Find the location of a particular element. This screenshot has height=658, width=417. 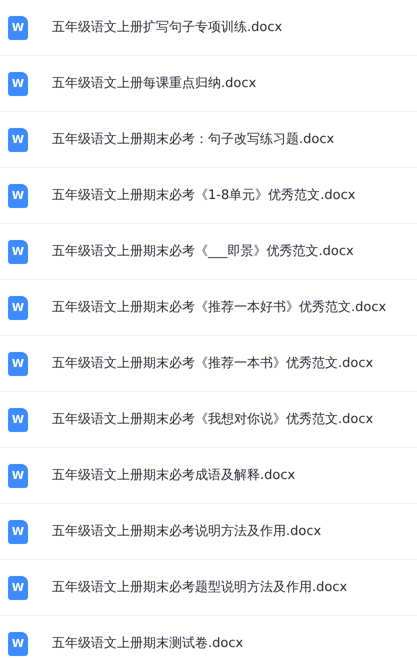

file-name: 五年级语文上册期末必考说明方法及作用.docx is located at coordinates (187, 532).